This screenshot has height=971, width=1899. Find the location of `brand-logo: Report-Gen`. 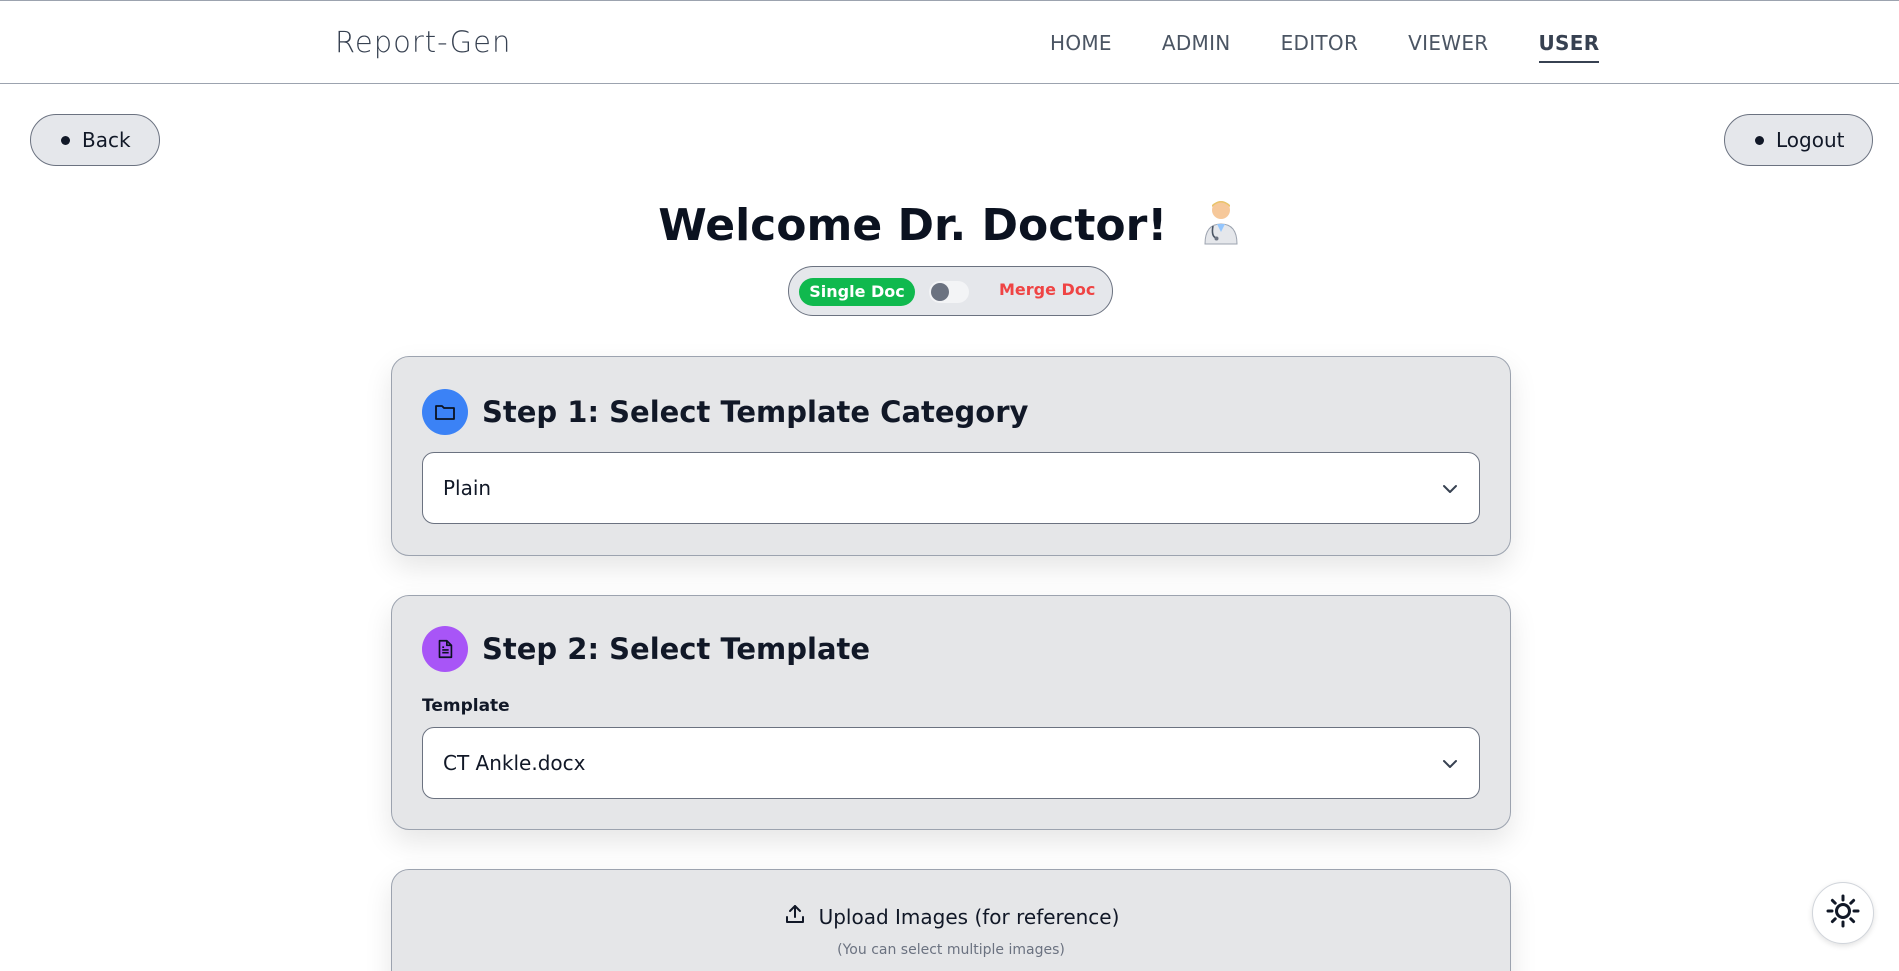

brand-logo: Report-Gen is located at coordinates (423, 42).